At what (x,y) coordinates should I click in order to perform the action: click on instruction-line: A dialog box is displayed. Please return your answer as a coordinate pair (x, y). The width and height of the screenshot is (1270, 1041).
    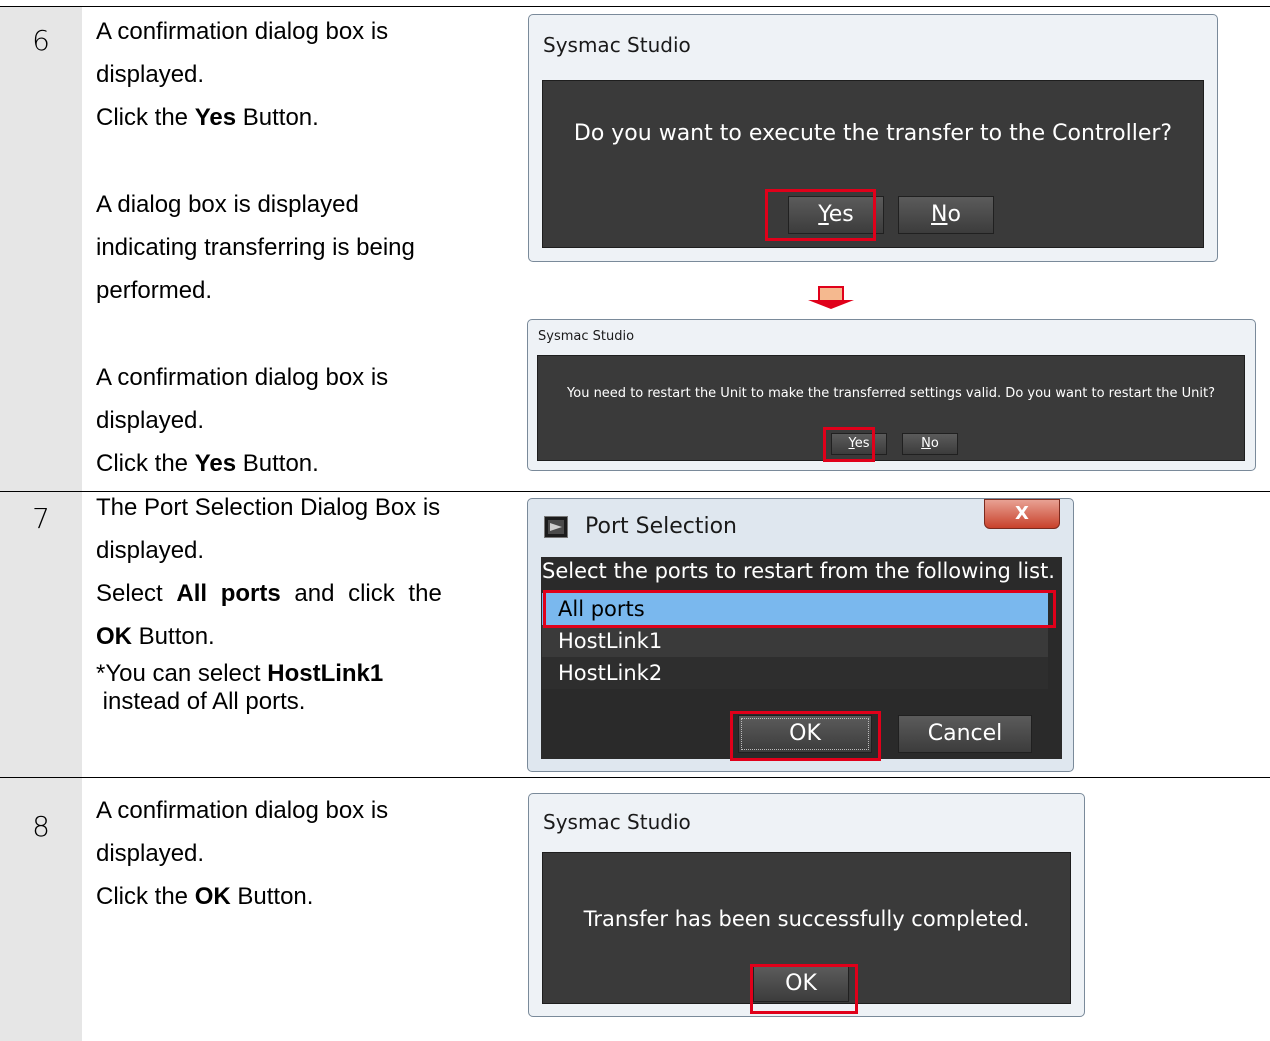
    Looking at the image, I should click on (227, 204).